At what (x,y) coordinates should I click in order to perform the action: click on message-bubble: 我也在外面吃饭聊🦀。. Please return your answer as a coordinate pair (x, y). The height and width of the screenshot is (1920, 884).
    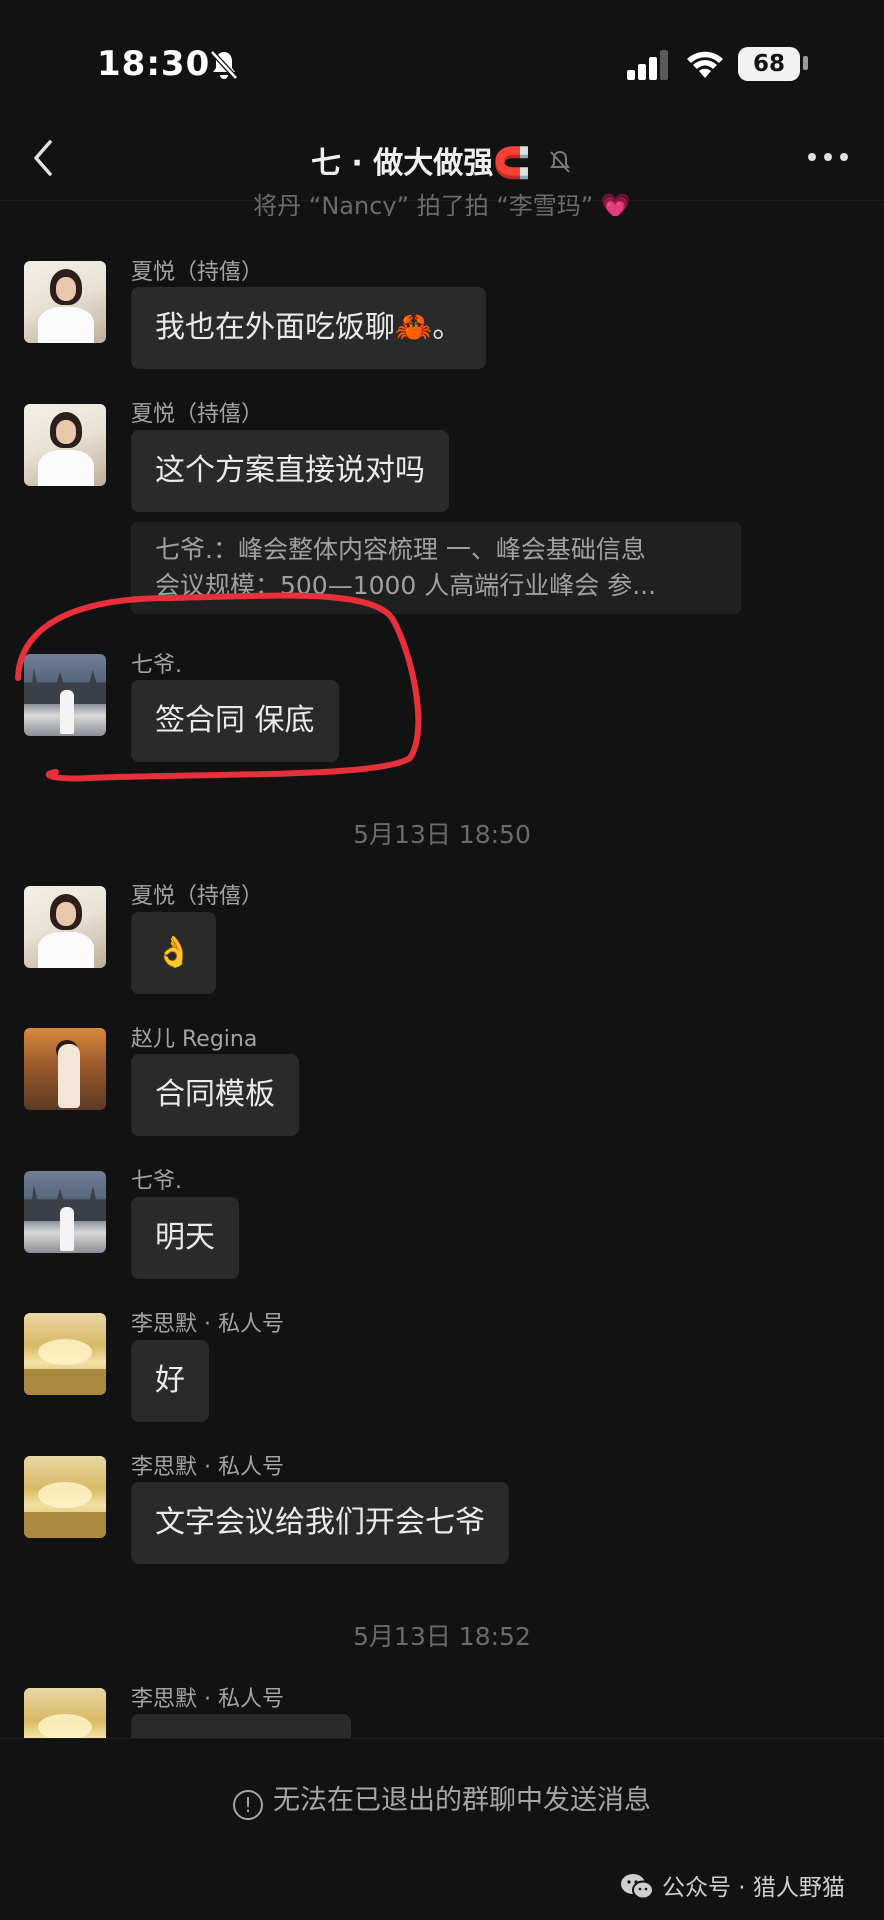
    Looking at the image, I should click on (309, 328).